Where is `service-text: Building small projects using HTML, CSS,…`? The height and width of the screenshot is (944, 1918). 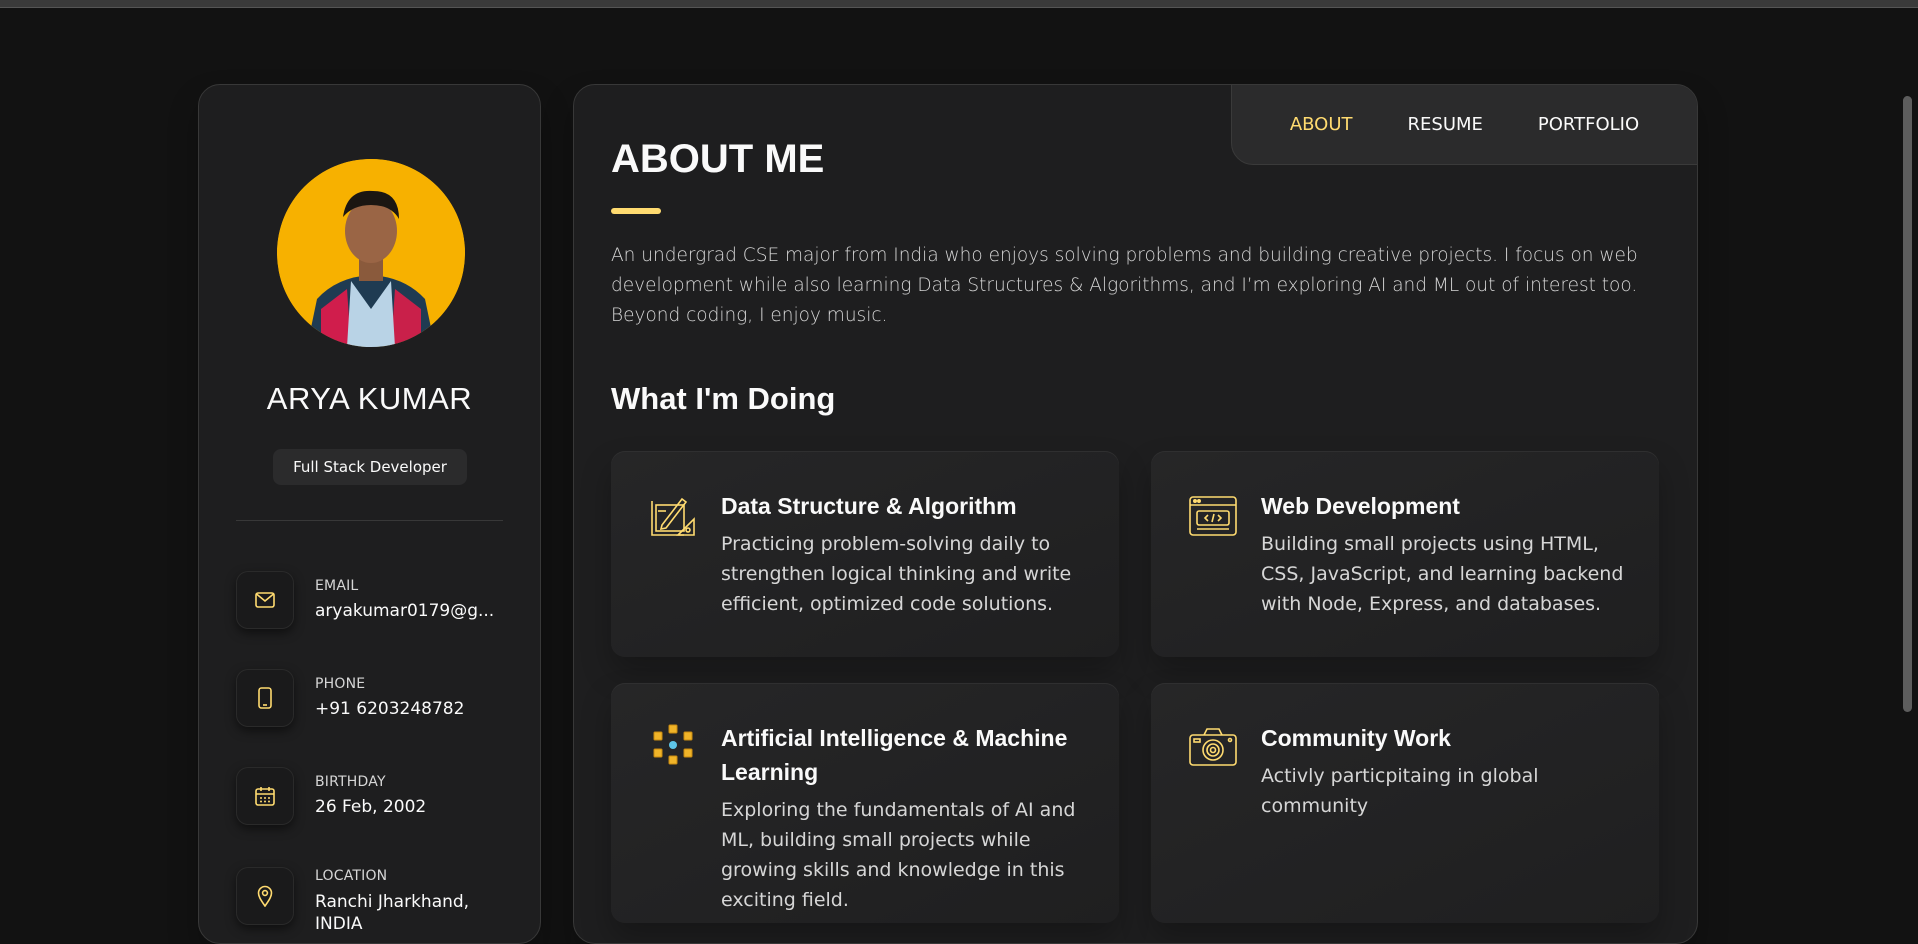 service-text: Building small projects using HTML, CSS,… is located at coordinates (1442, 574).